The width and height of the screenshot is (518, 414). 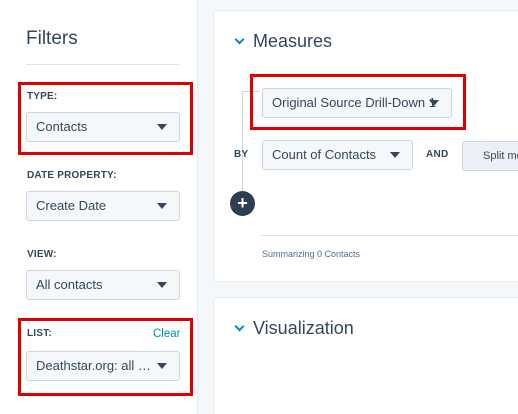 I want to click on metric-select: Count of Contacts, so click(x=337, y=155).